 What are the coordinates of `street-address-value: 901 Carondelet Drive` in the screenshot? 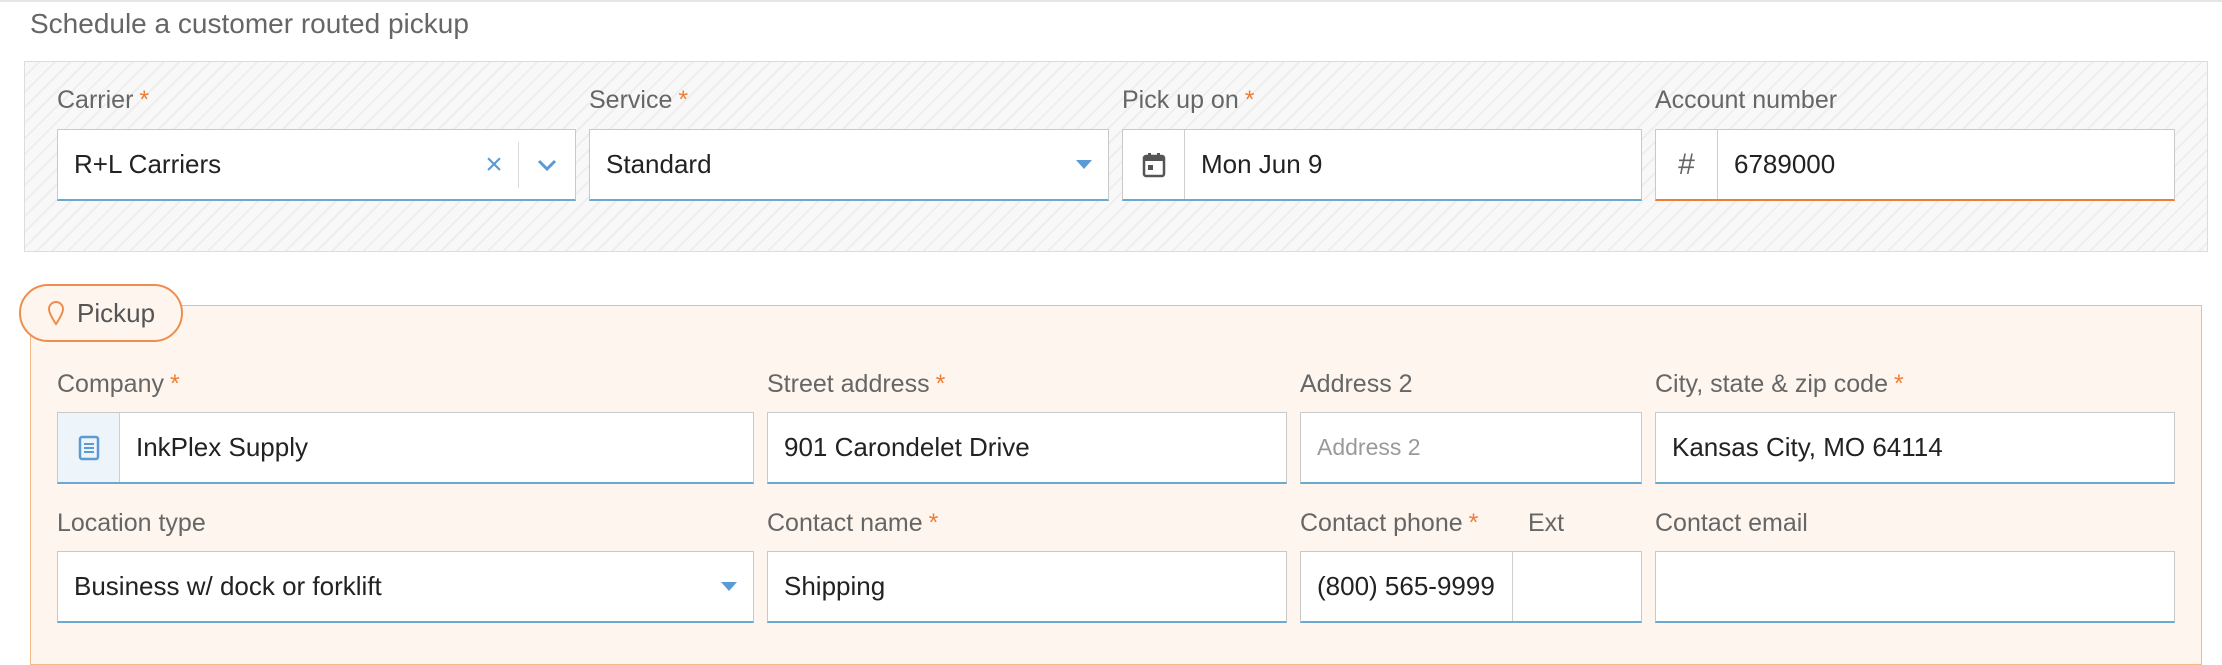 It's located at (907, 447).